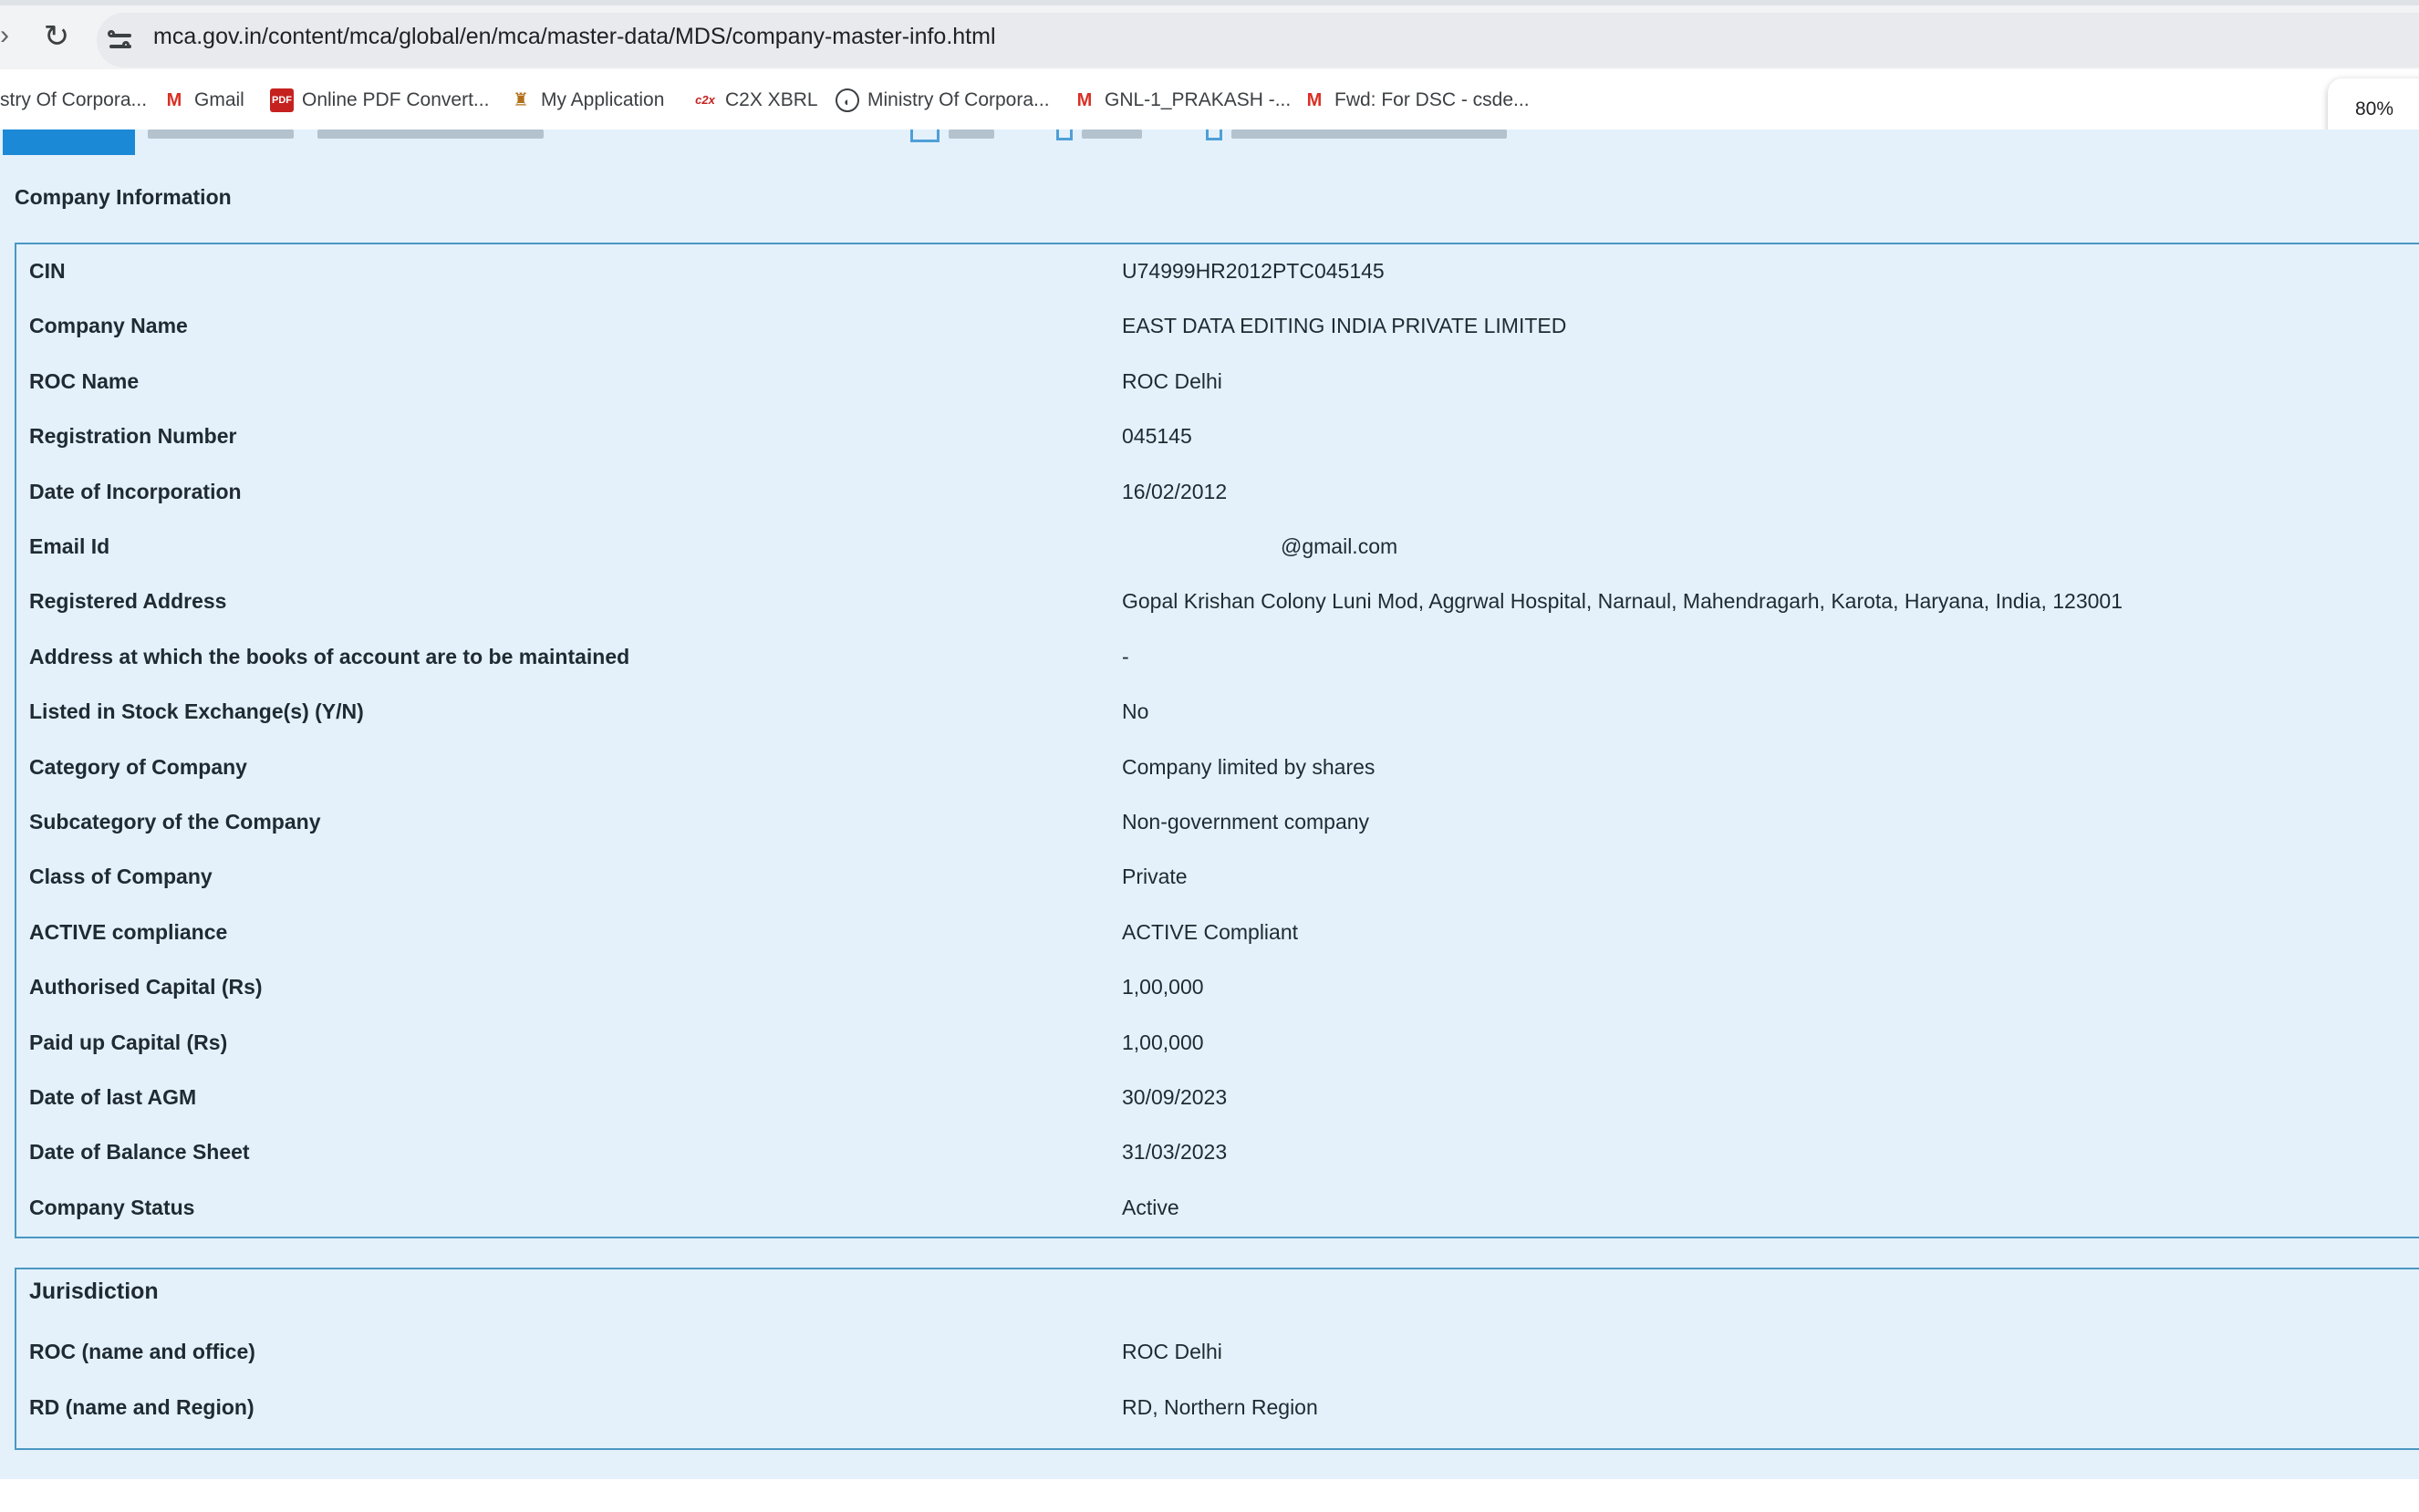 The width and height of the screenshot is (2419, 1512). Describe the element at coordinates (94, 1291) in the screenshot. I see `section-title-jurisdiction: Jurisdiction` at that location.